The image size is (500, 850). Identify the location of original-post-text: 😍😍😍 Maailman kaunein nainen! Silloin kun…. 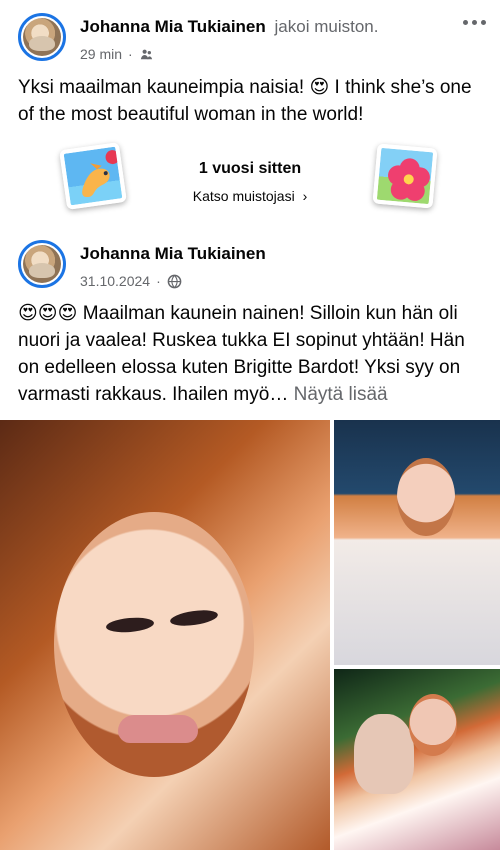
(253, 354).